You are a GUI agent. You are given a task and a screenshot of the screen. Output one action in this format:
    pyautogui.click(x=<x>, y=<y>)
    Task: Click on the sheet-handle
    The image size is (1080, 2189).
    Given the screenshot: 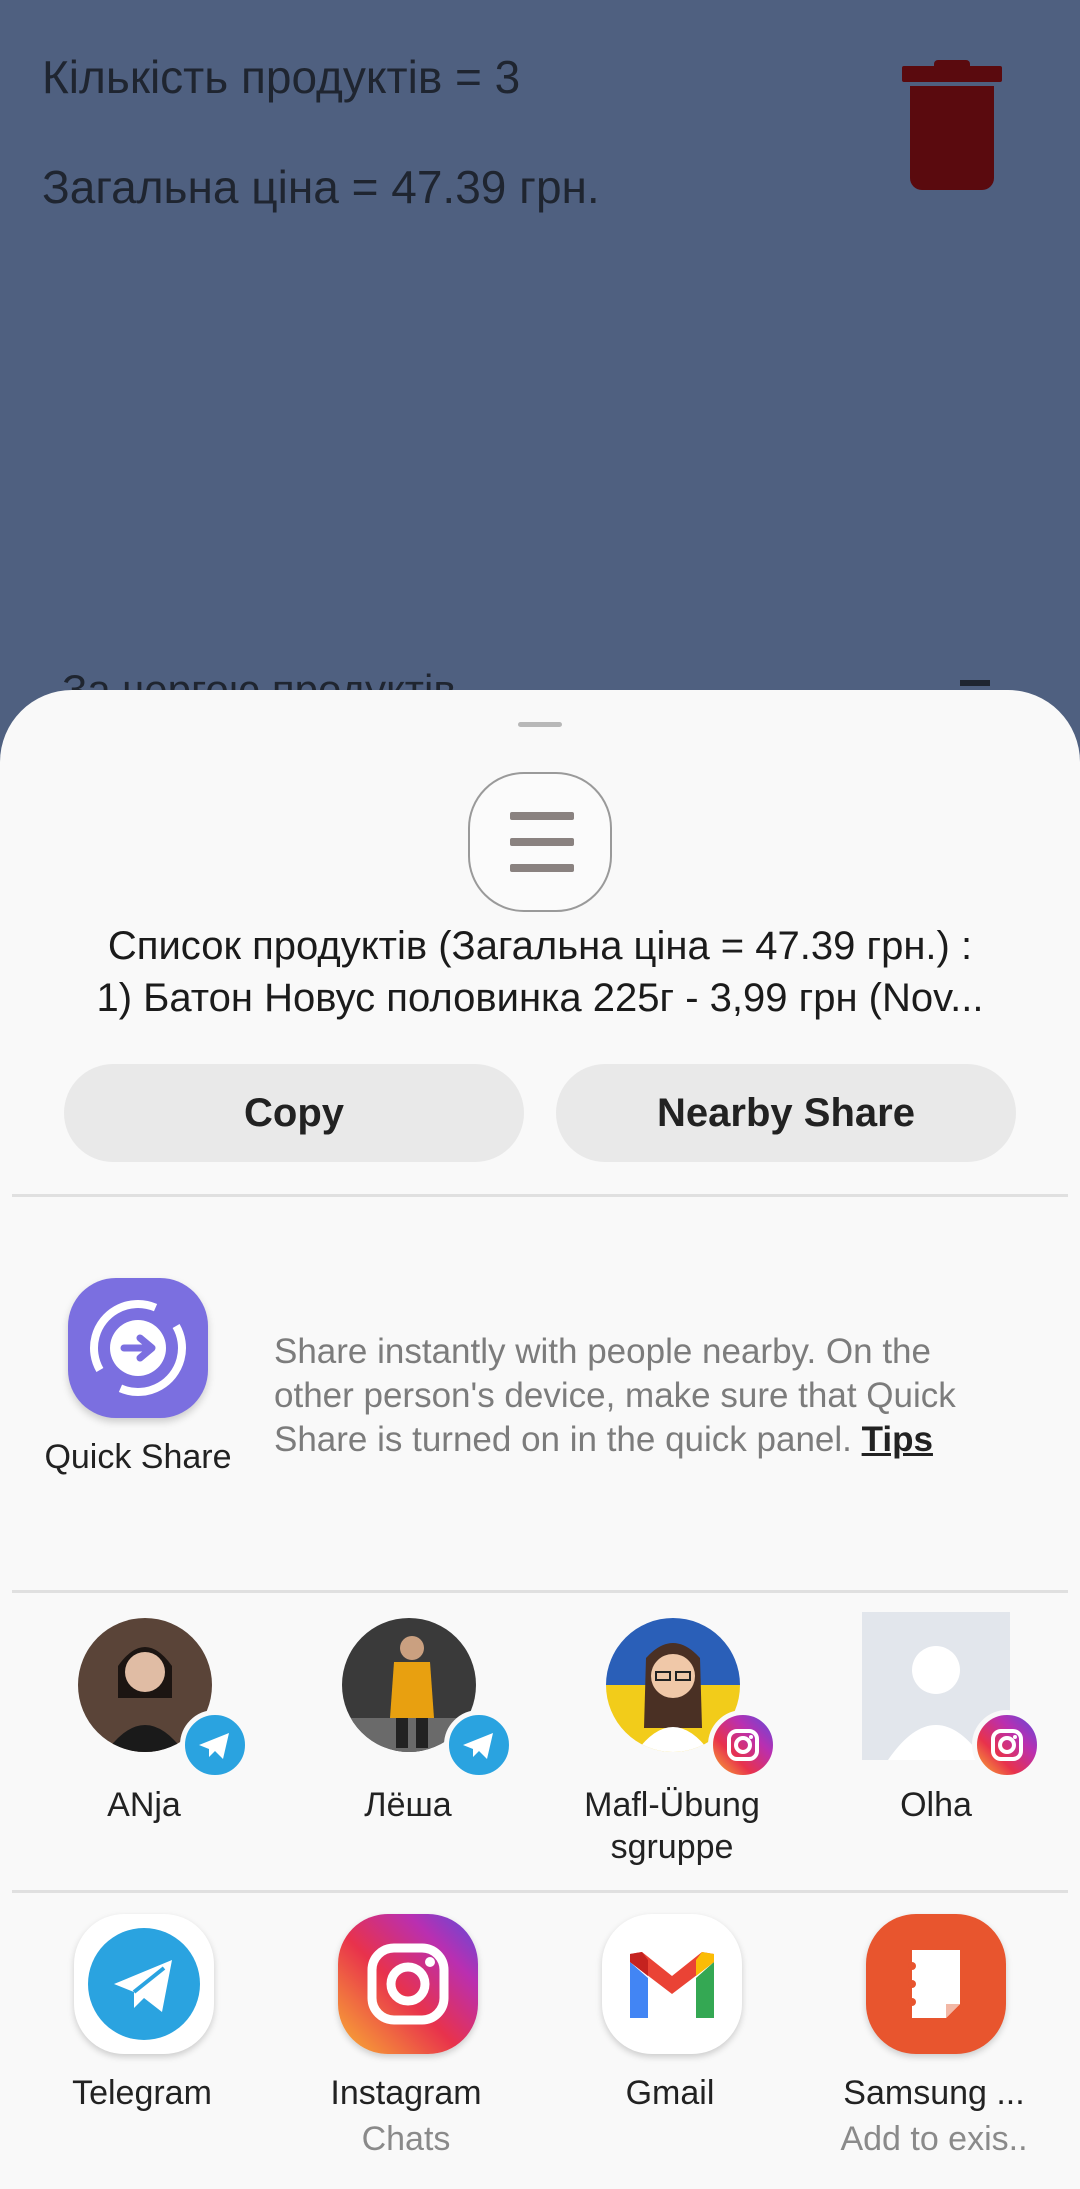 What is the action you would take?
    pyautogui.click(x=540, y=724)
    